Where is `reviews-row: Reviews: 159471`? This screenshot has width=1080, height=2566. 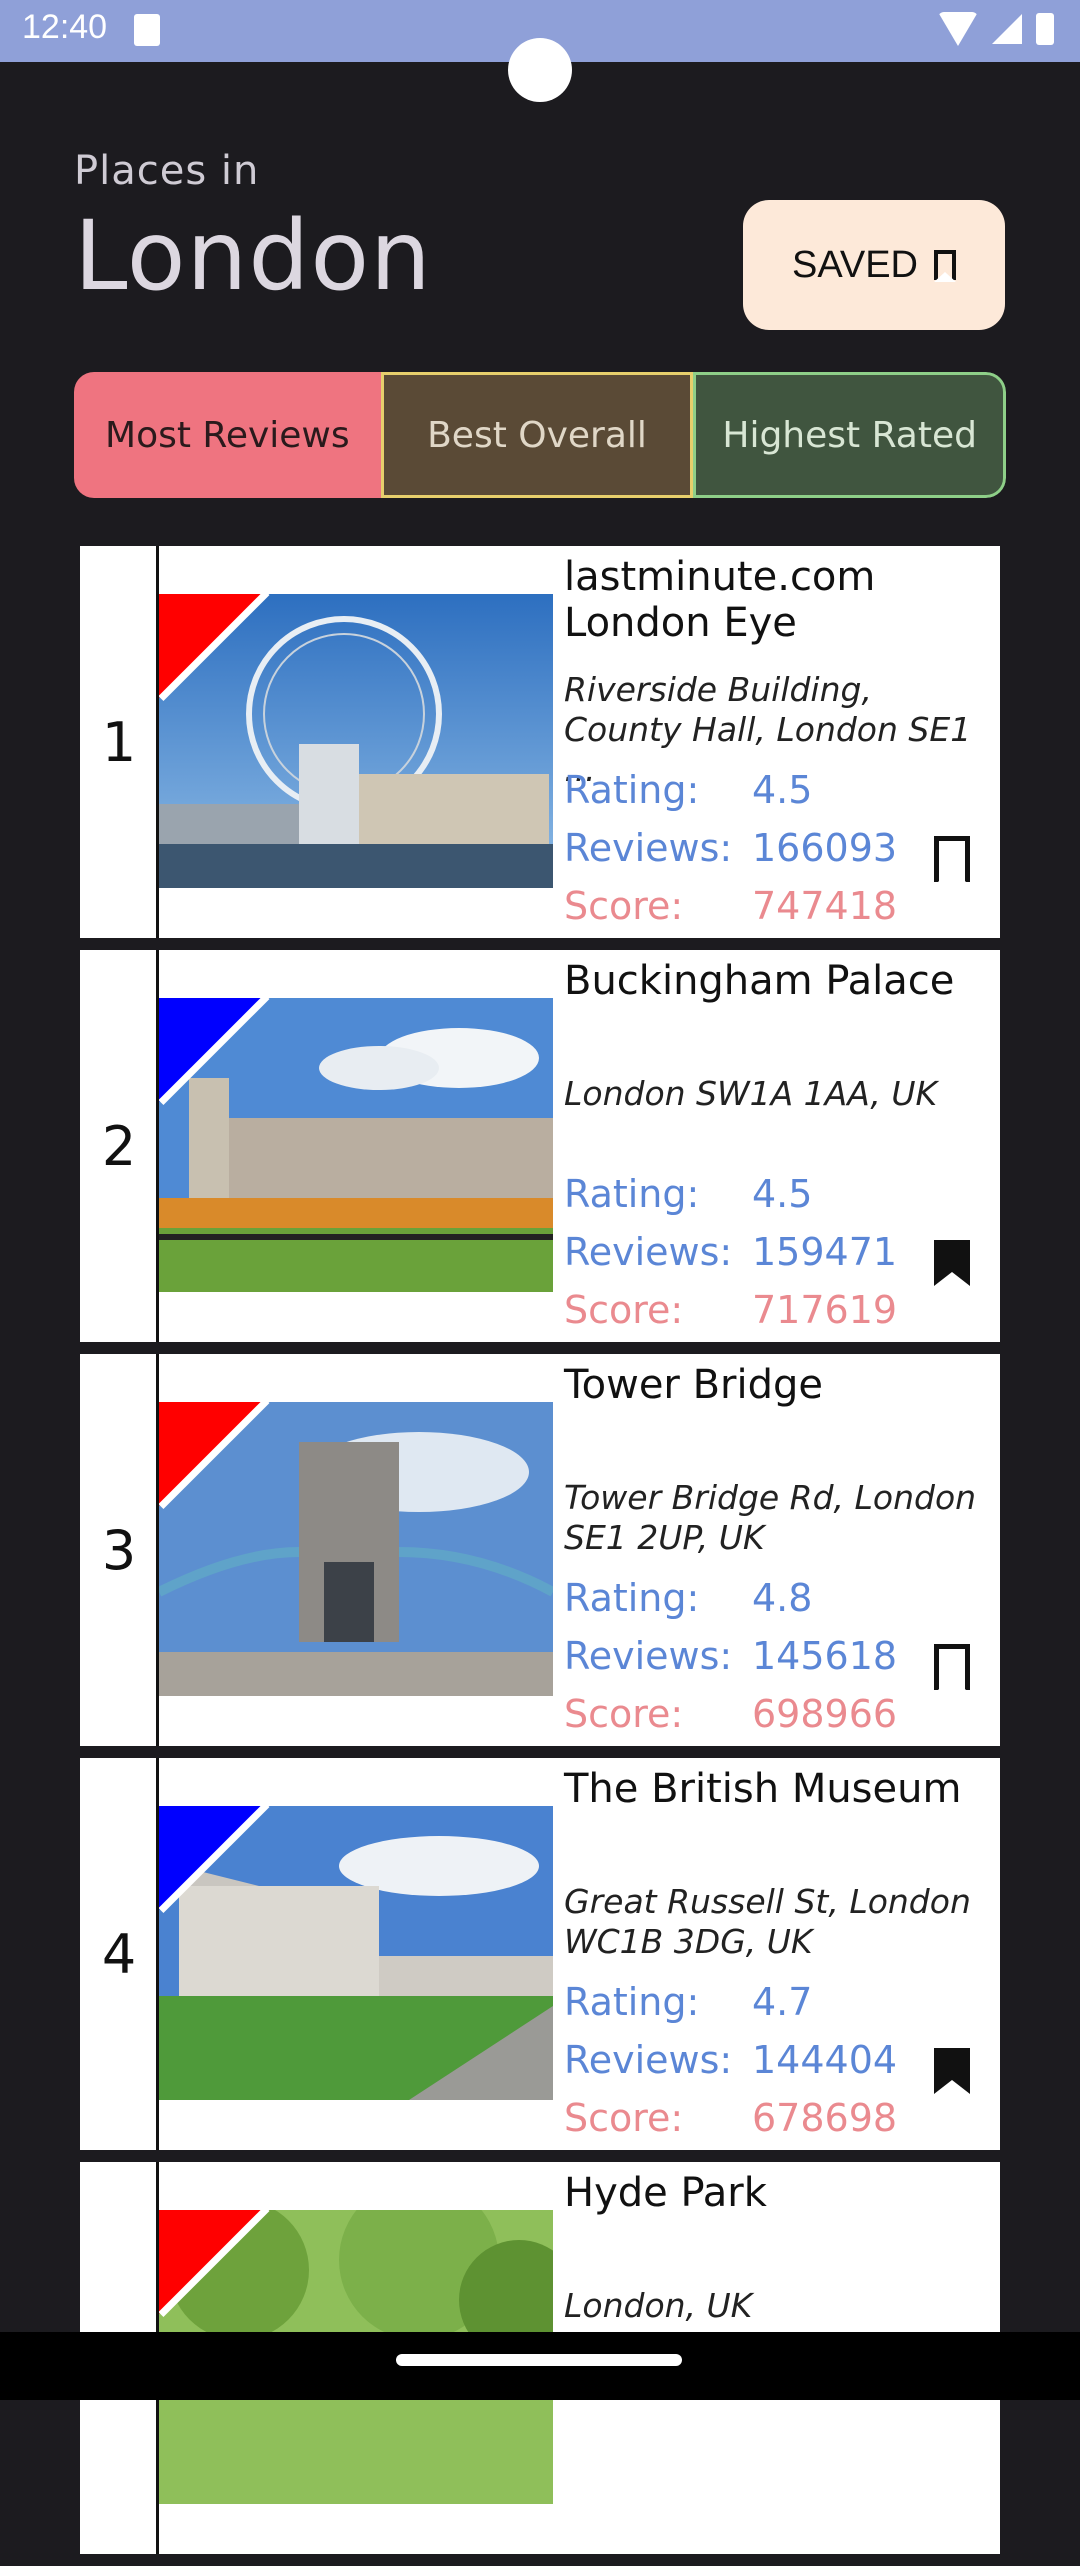 reviews-row: Reviews: 159471 is located at coordinates (730, 1252).